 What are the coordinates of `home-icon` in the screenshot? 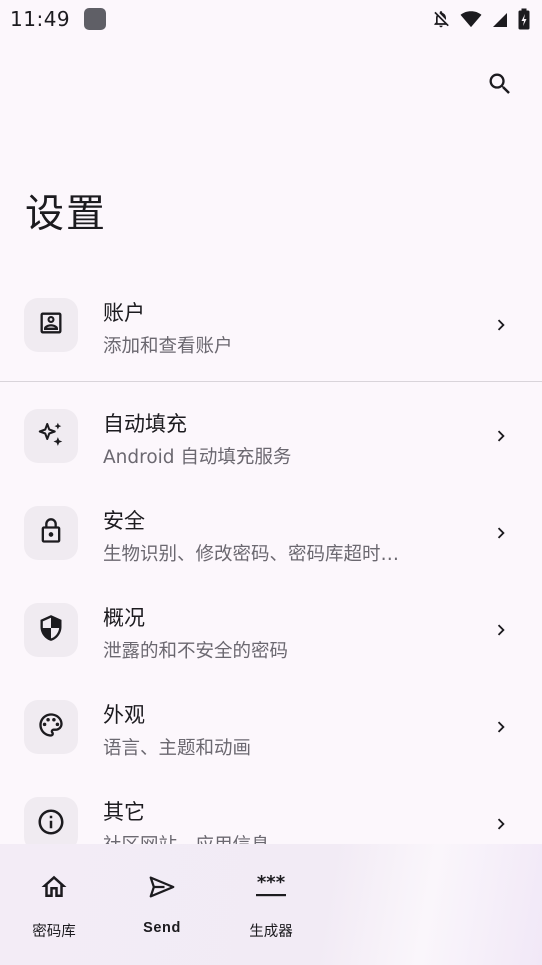 It's located at (54, 887).